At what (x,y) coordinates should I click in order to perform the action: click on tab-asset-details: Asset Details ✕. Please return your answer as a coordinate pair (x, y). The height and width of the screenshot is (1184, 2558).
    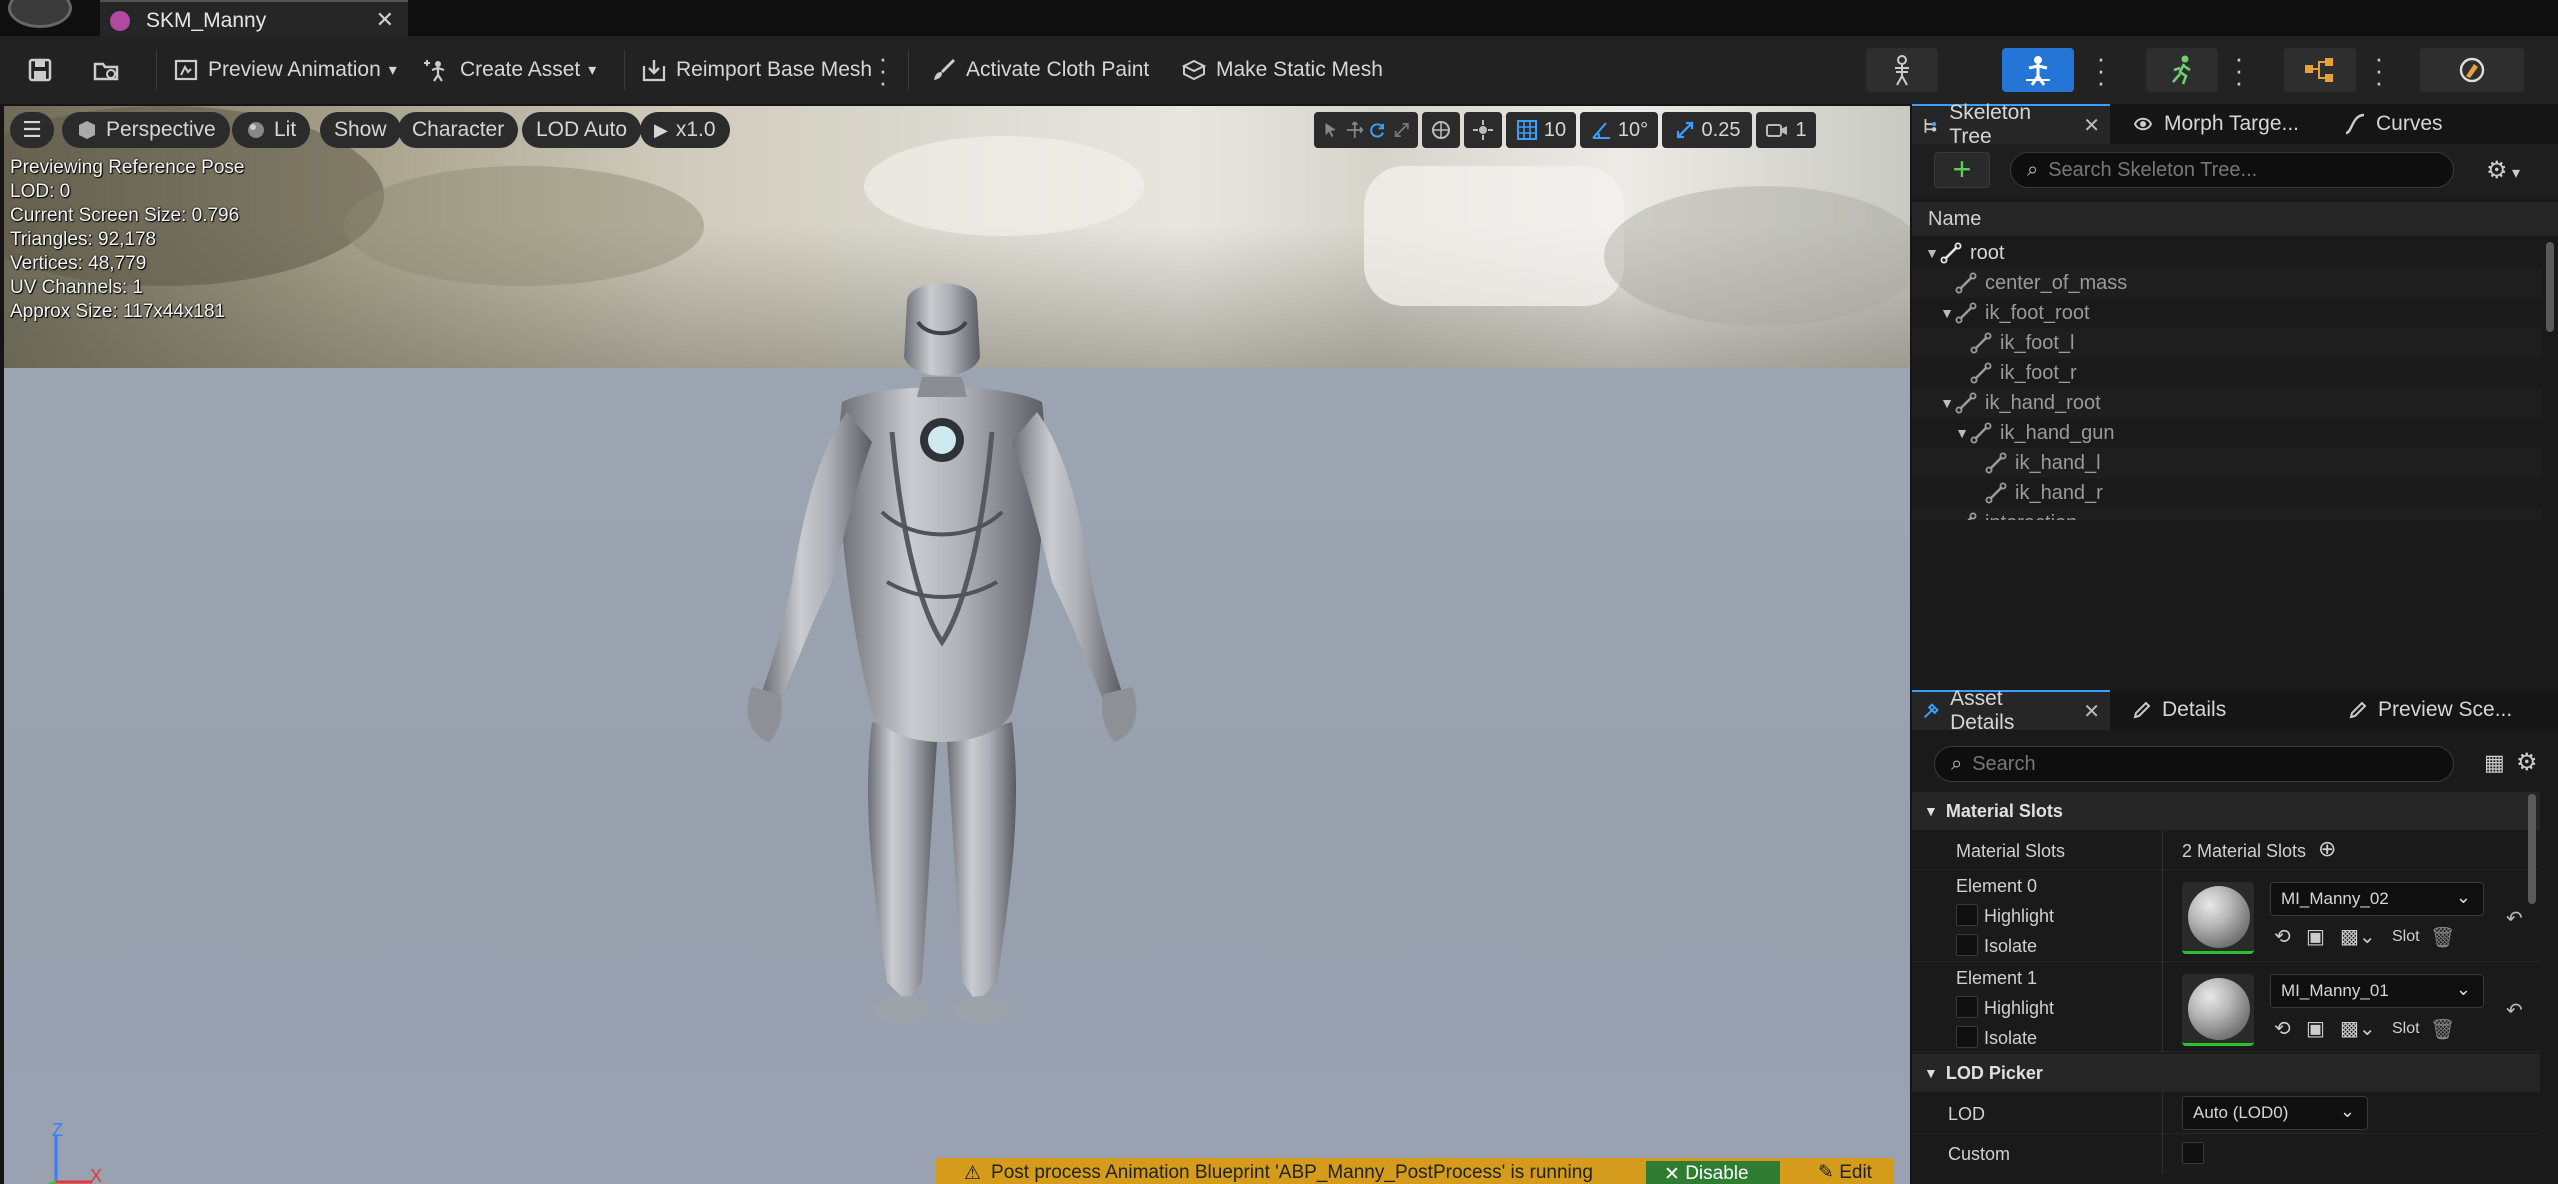
    Looking at the image, I should click on (2011, 710).